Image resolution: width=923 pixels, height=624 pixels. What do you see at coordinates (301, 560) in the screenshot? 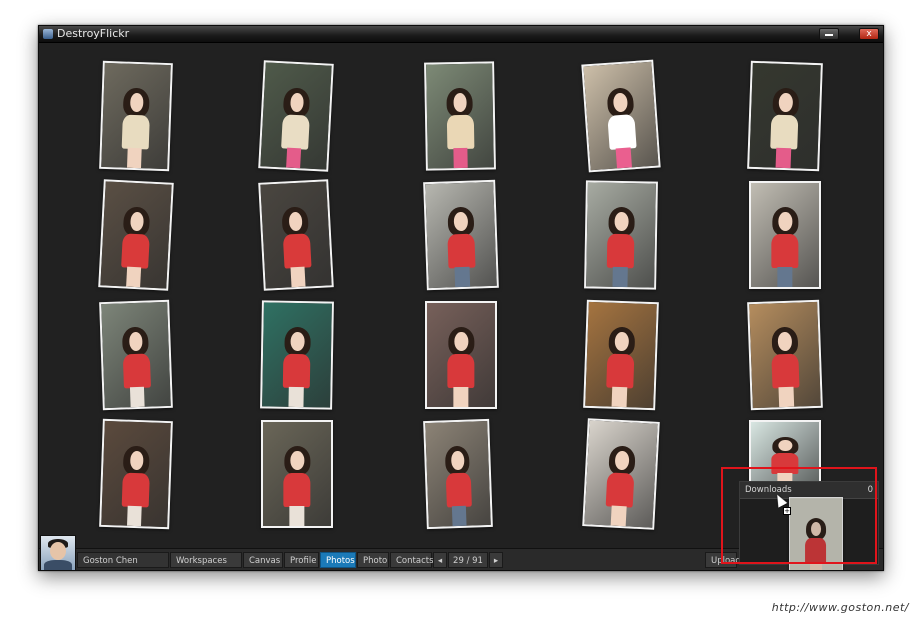
I see `tab-profile: Profile` at bounding box center [301, 560].